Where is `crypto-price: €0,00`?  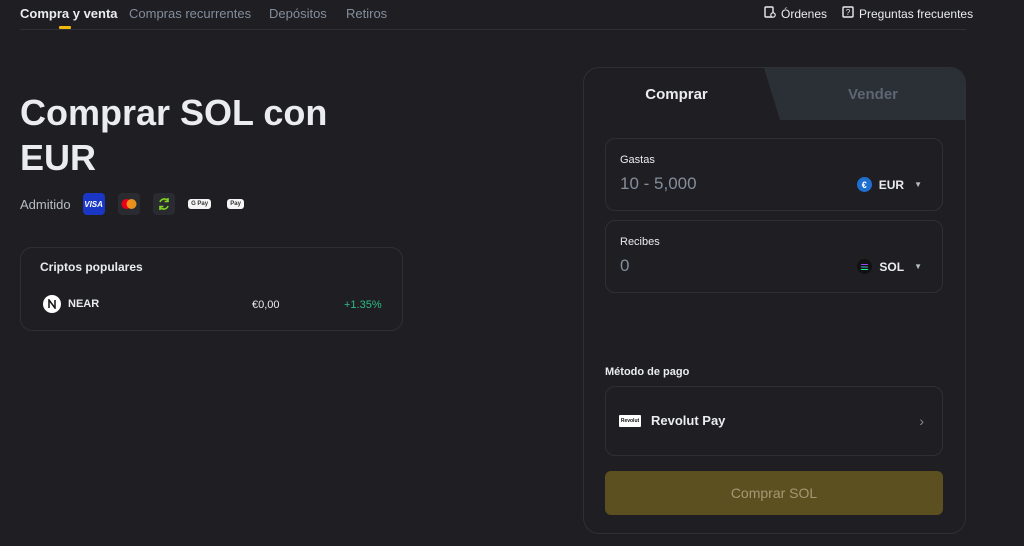 crypto-price: €0,00 is located at coordinates (266, 305).